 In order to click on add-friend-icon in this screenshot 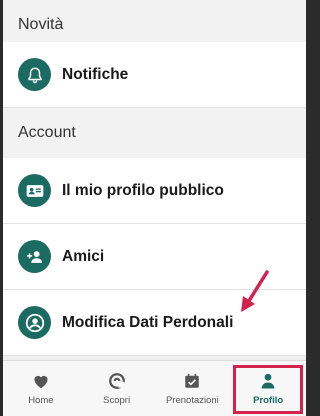, I will do `click(34, 256)`.